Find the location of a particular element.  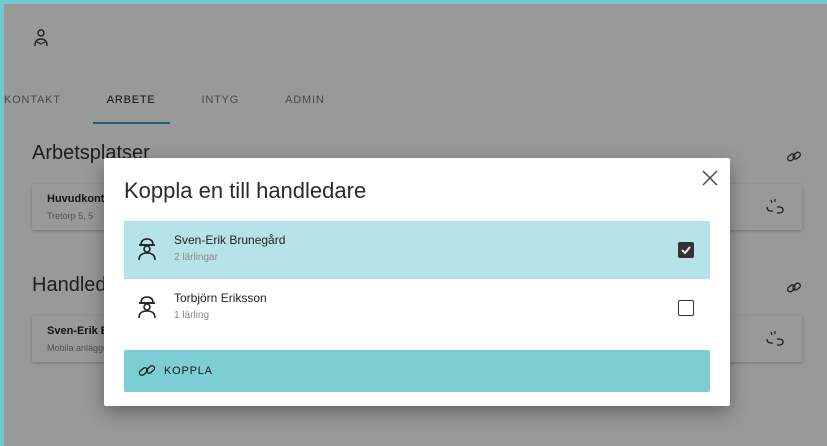

handledare-count: 2 lärlingar is located at coordinates (196, 257).